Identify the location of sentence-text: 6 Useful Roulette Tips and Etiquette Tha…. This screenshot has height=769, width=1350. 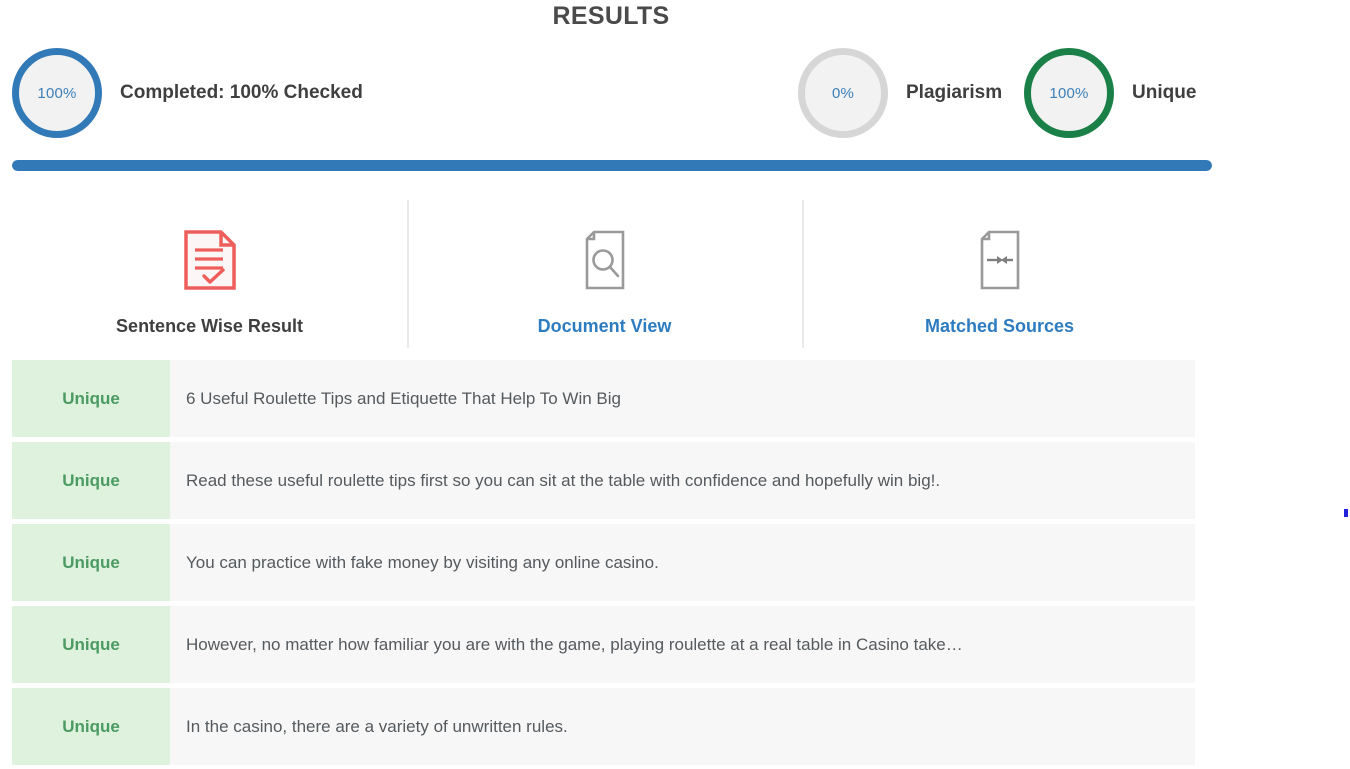
(404, 398).